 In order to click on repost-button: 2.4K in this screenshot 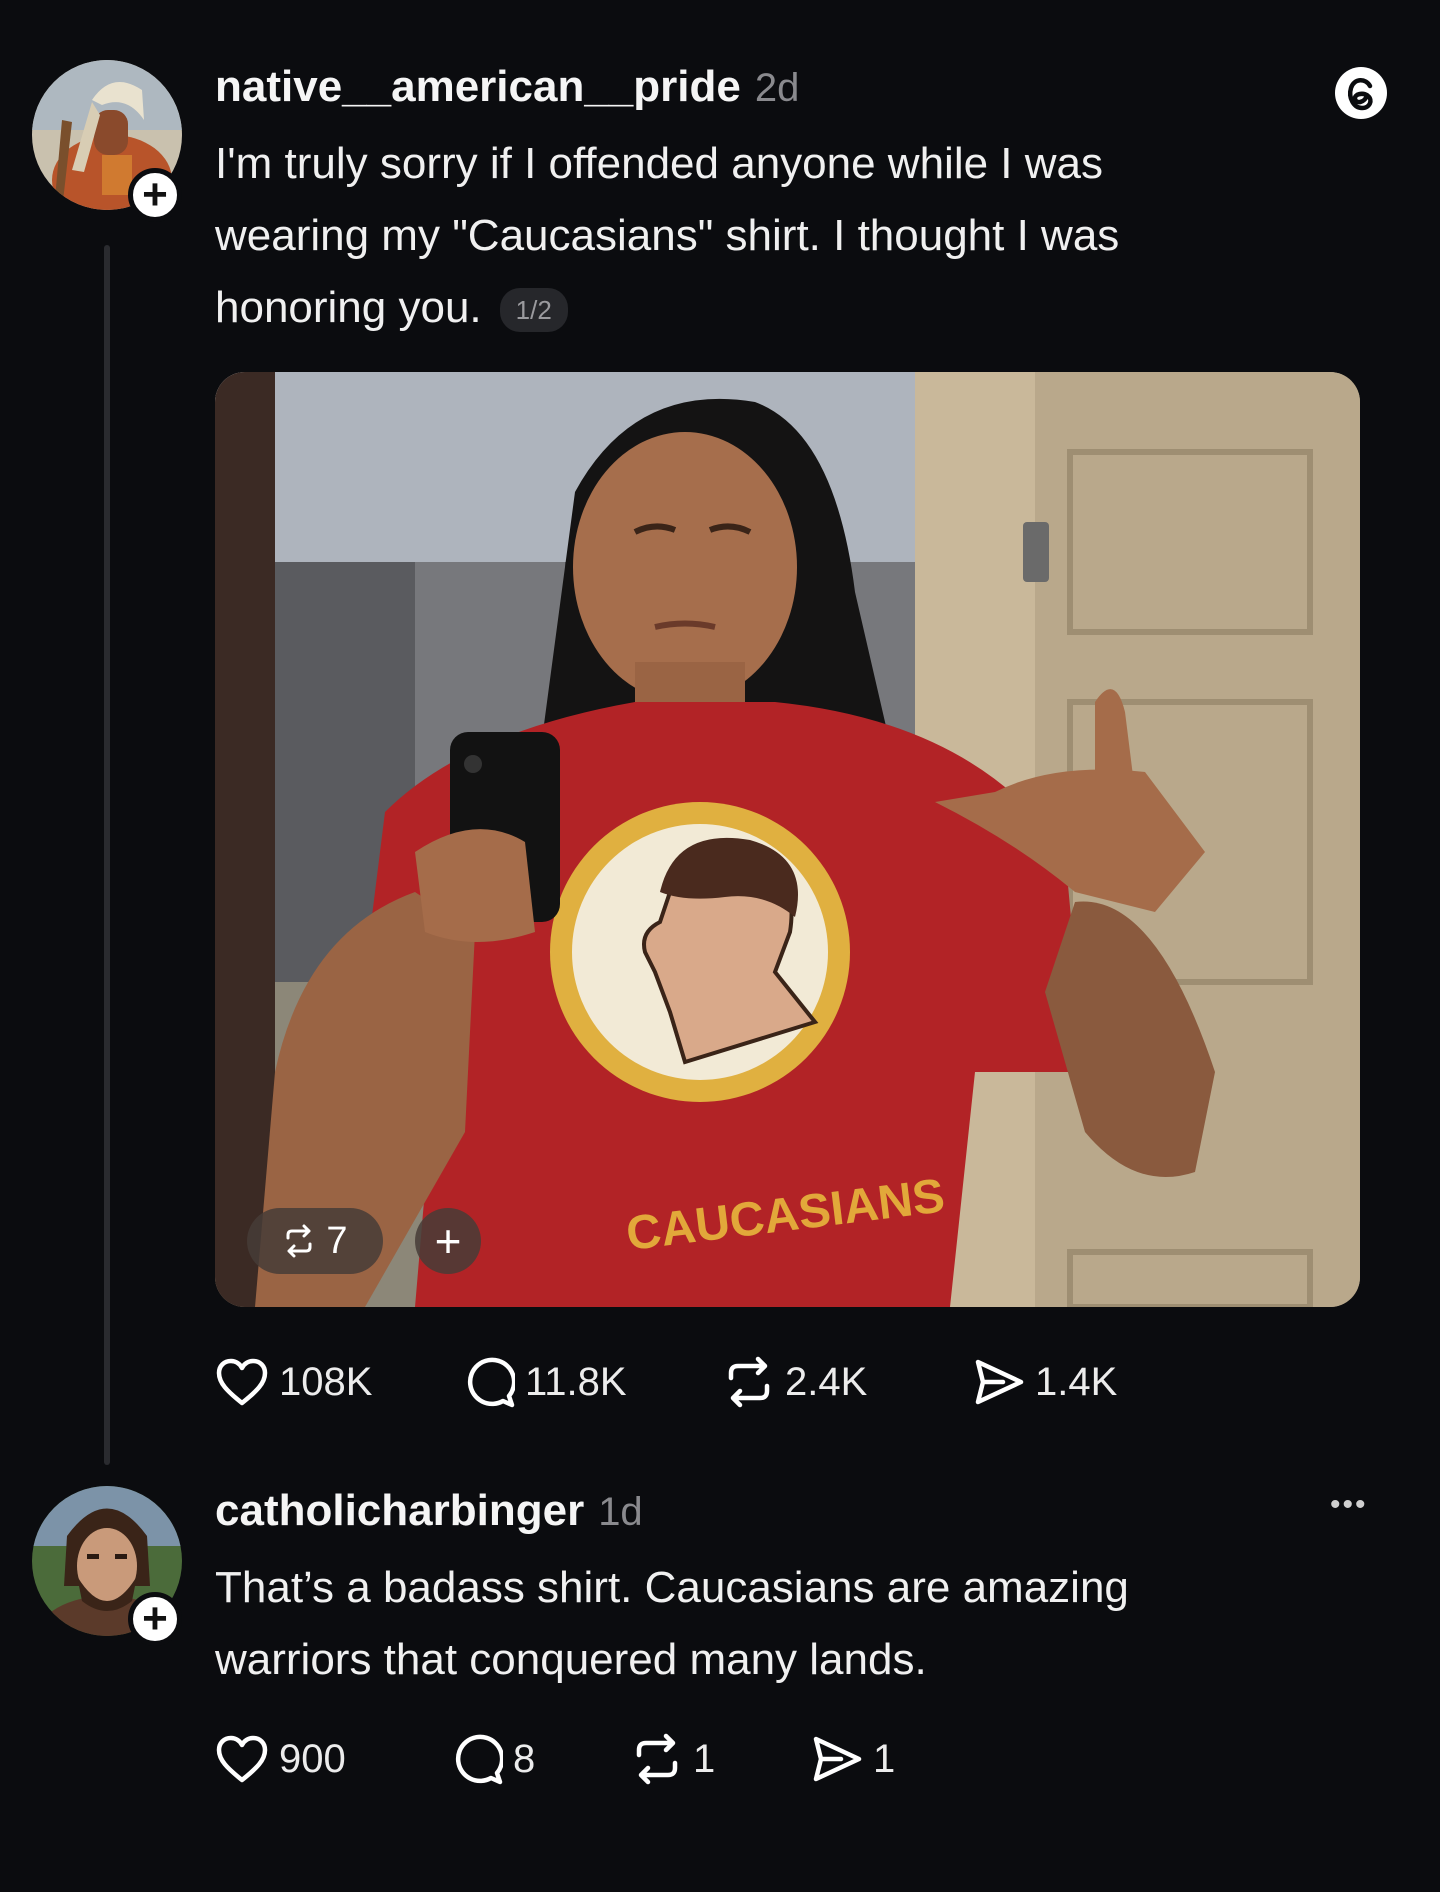, I will do `click(848, 1382)`.